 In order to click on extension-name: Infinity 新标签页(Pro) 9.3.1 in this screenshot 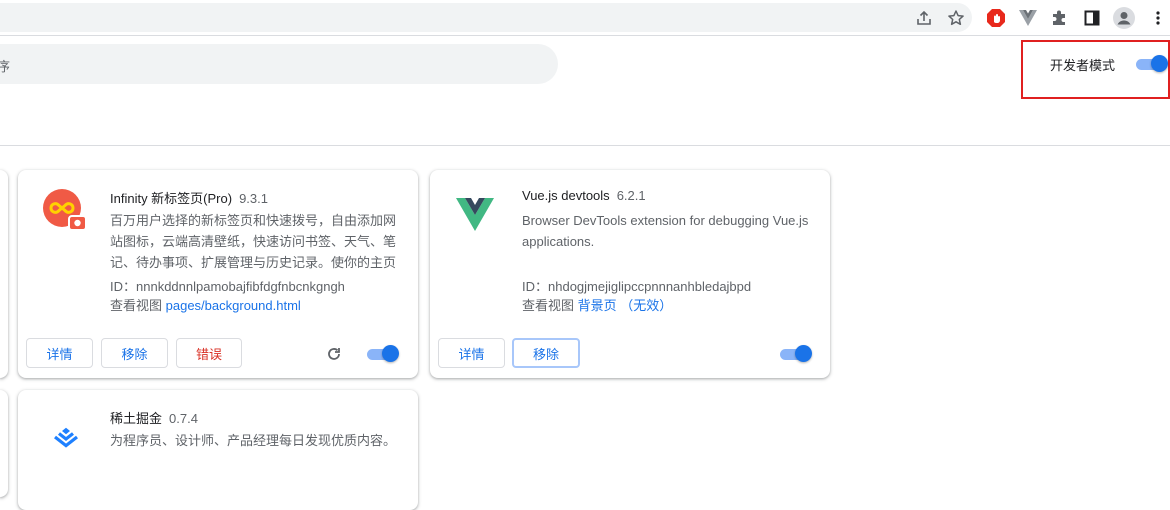, I will do `click(189, 197)`.